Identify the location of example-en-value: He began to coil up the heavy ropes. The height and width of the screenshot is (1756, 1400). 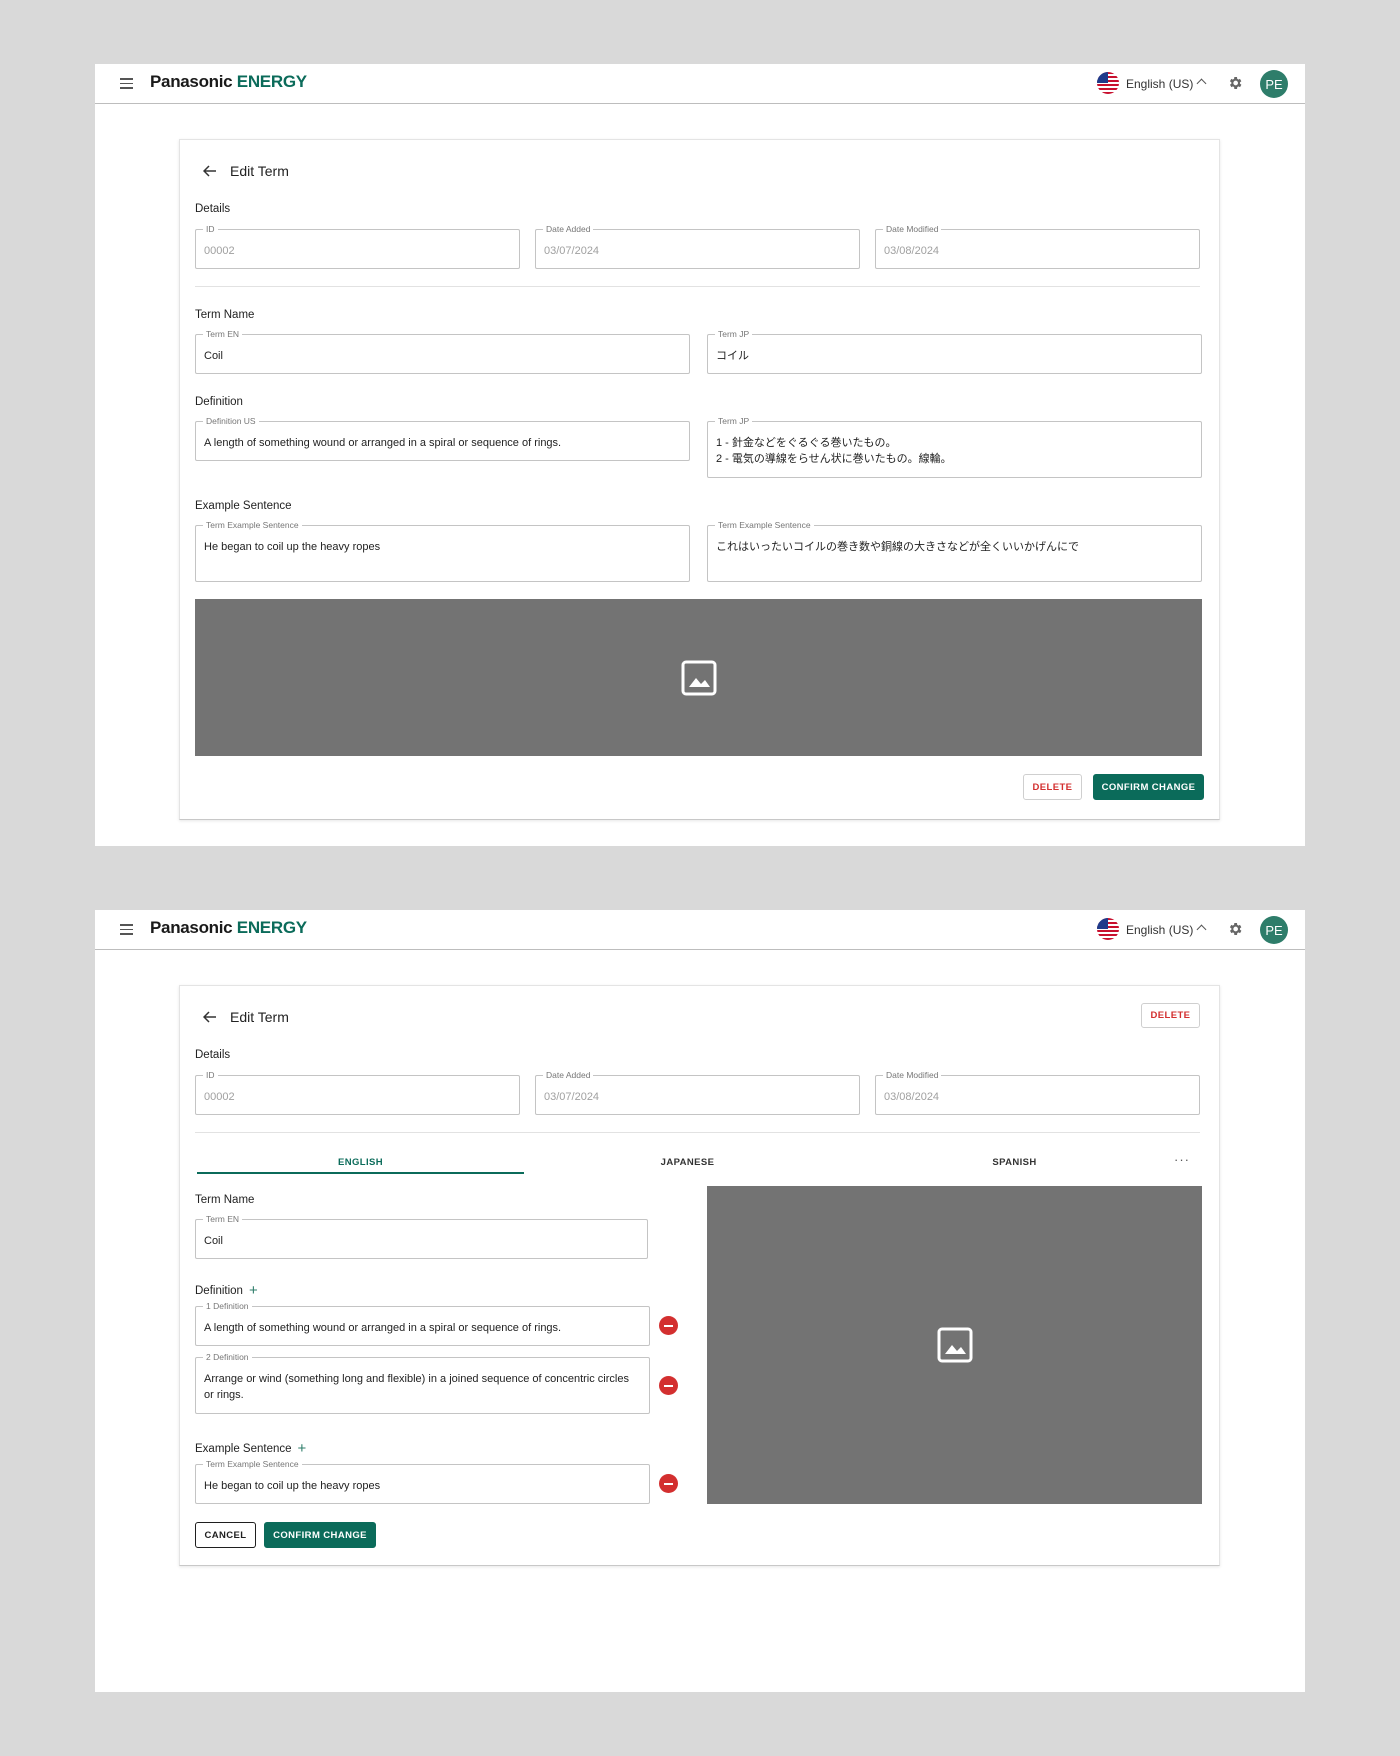
(292, 547).